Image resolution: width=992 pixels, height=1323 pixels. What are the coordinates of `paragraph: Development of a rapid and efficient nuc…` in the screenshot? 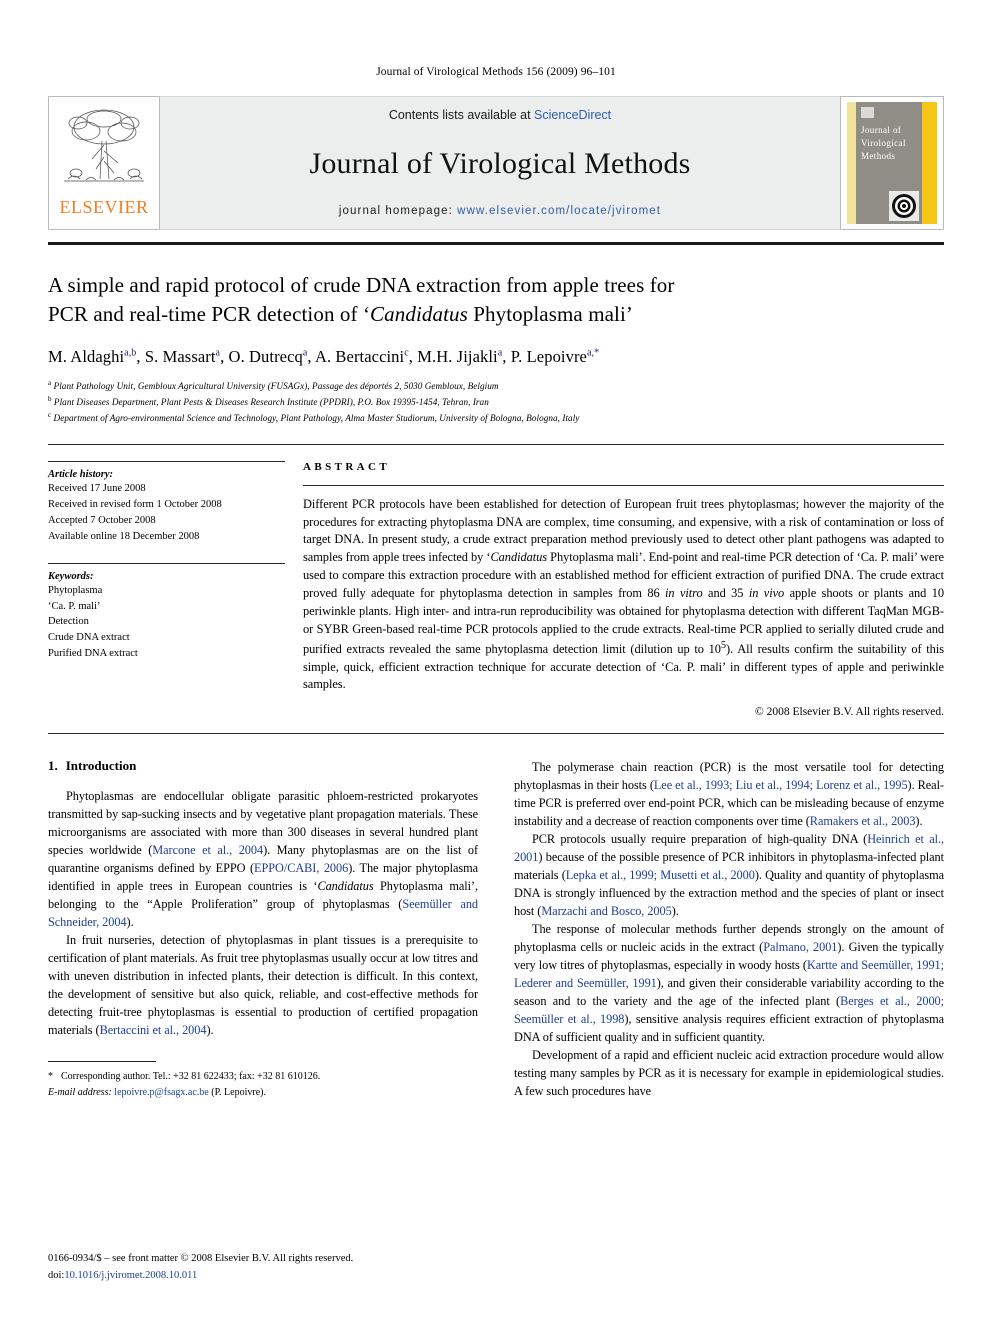 It's located at (729, 1073).